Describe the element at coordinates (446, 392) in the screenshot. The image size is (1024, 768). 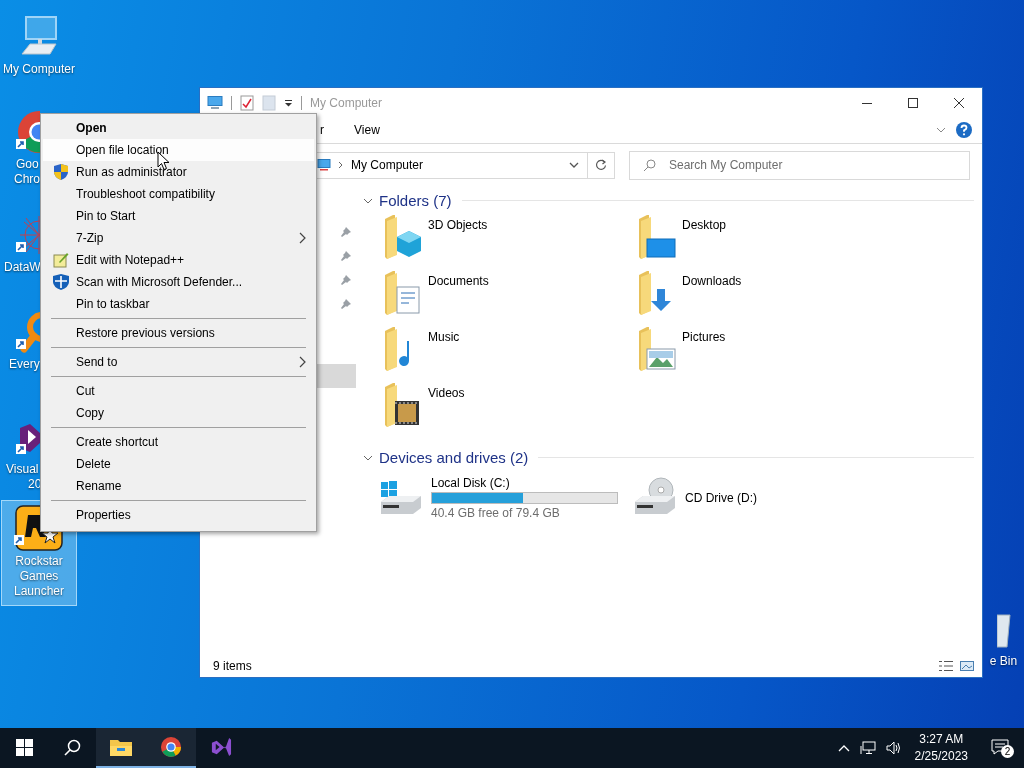
I see `folder-name: Videos` at that location.